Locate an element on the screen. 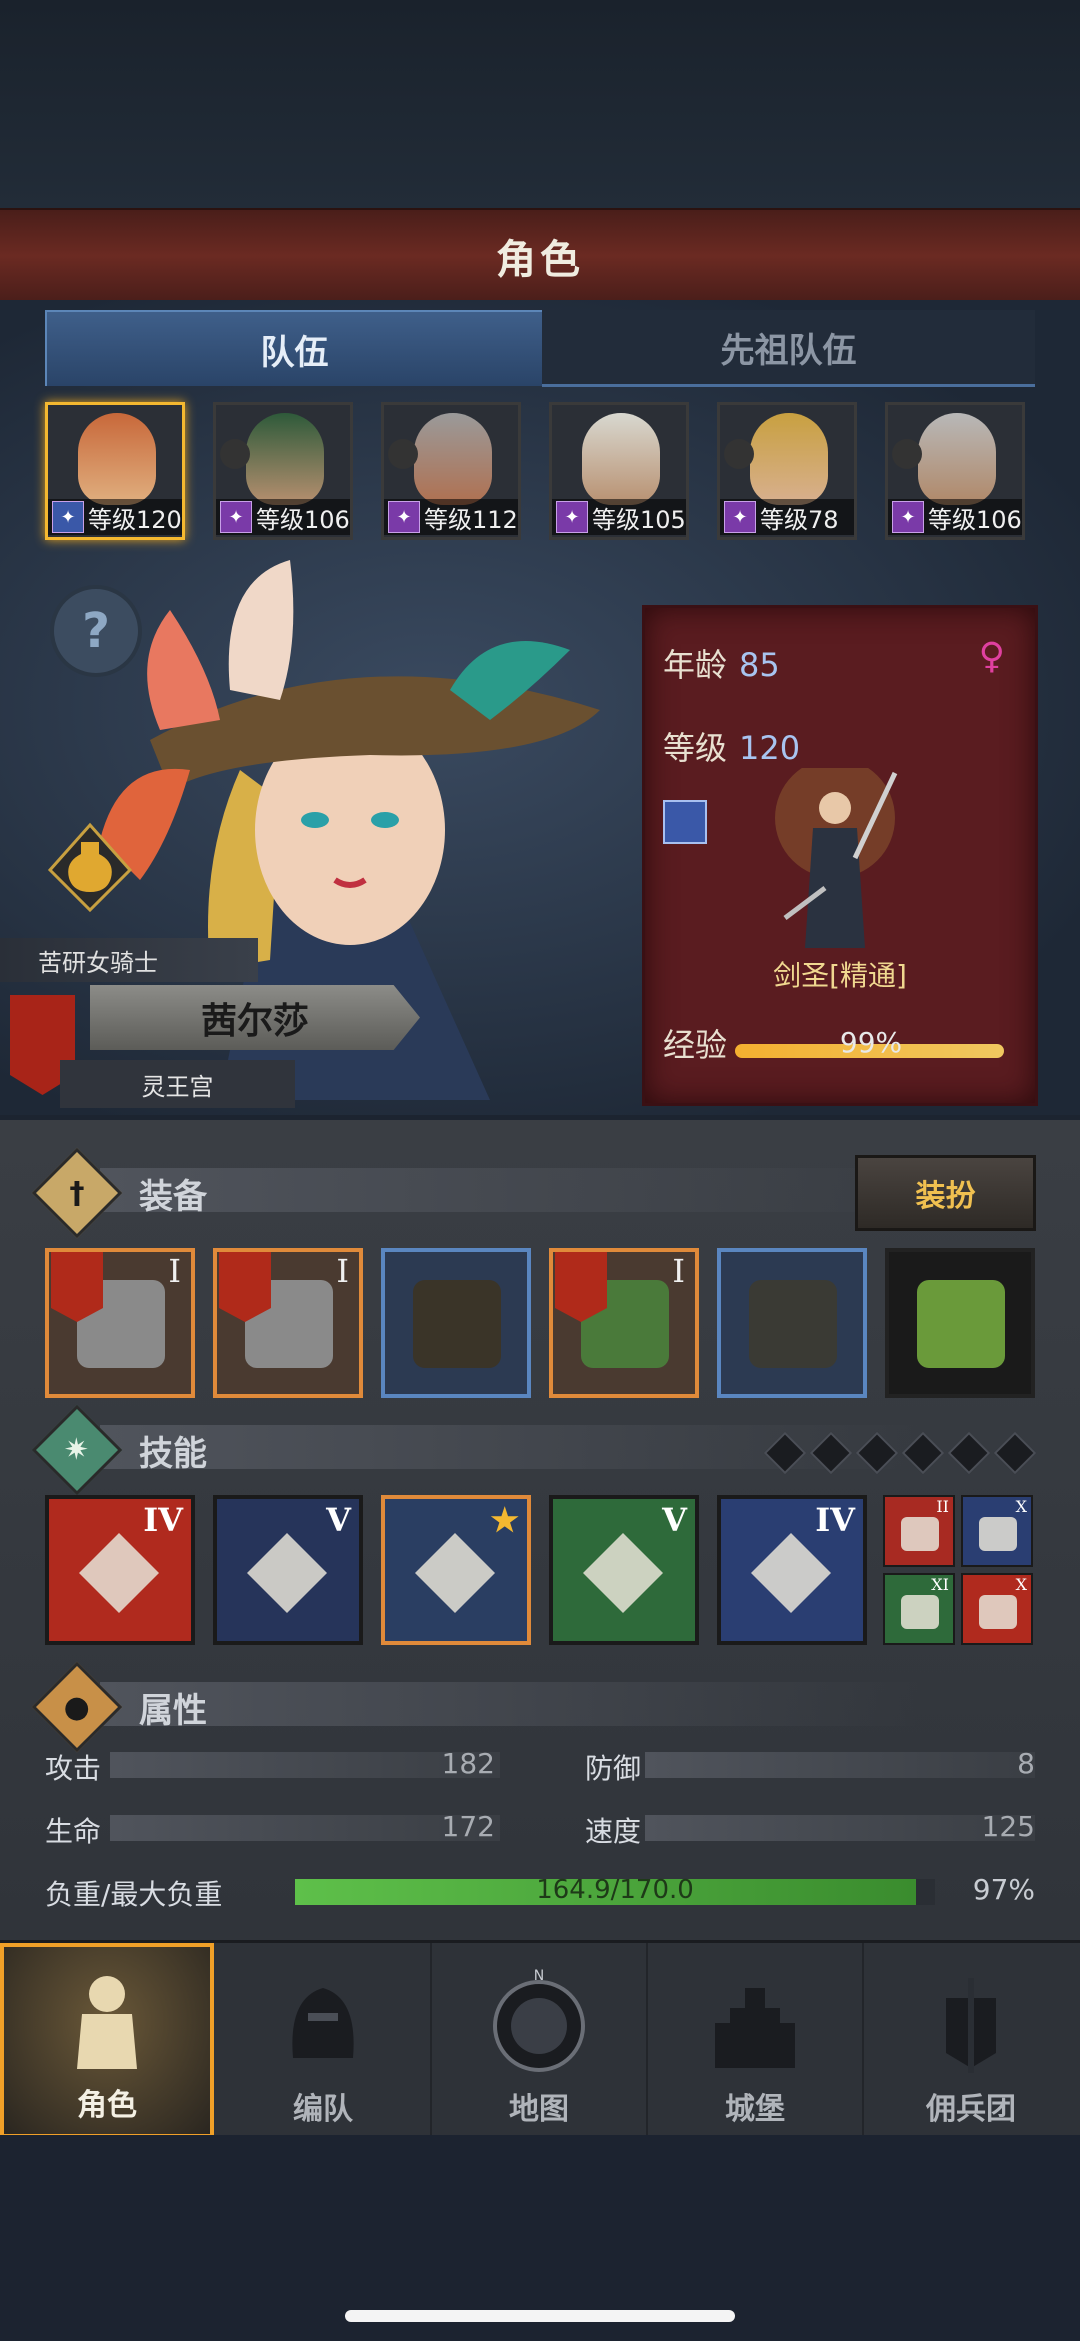  title-bar: 角色 is located at coordinates (540, 256).